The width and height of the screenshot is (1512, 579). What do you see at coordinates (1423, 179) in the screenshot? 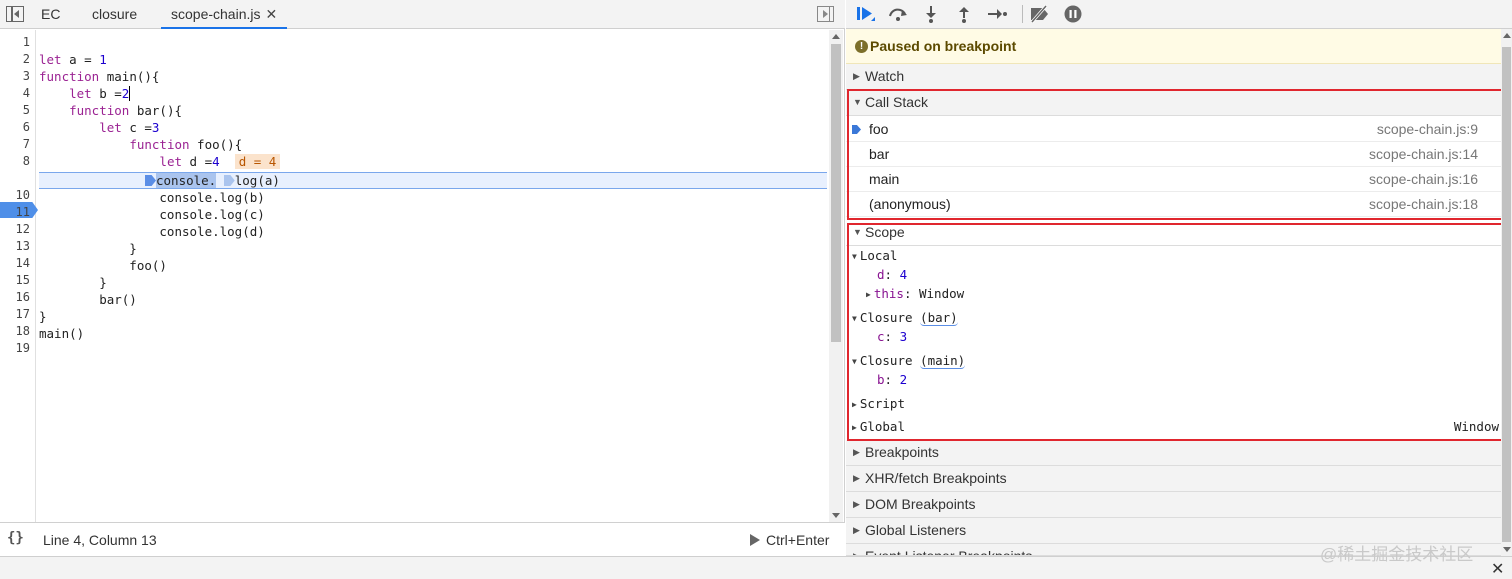
I see `frame-location: scope-chain.js:16` at bounding box center [1423, 179].